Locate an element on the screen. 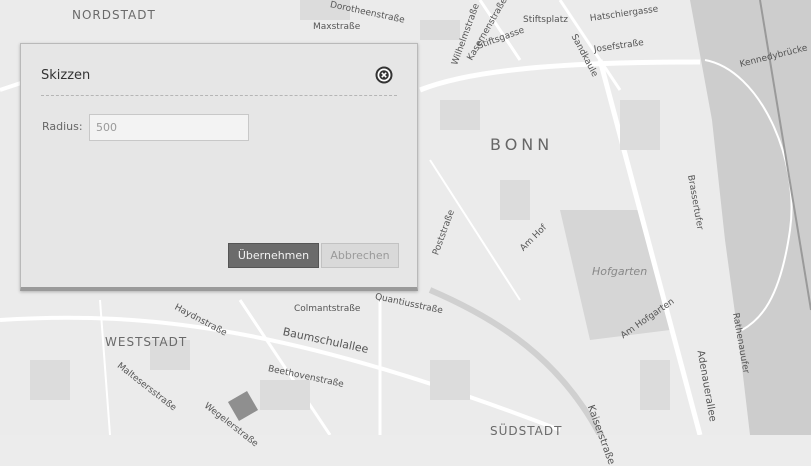 The width and height of the screenshot is (811, 466). radius-label: Radius: is located at coordinates (62, 126).